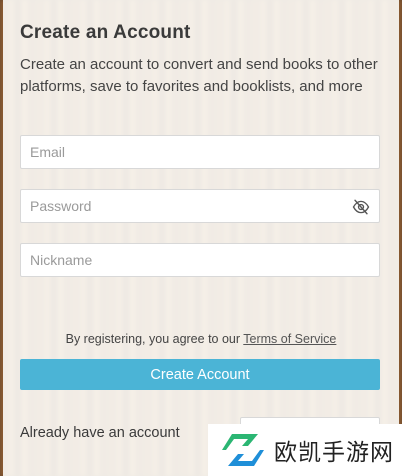  I want to click on password-field-wrapper, so click(200, 206).